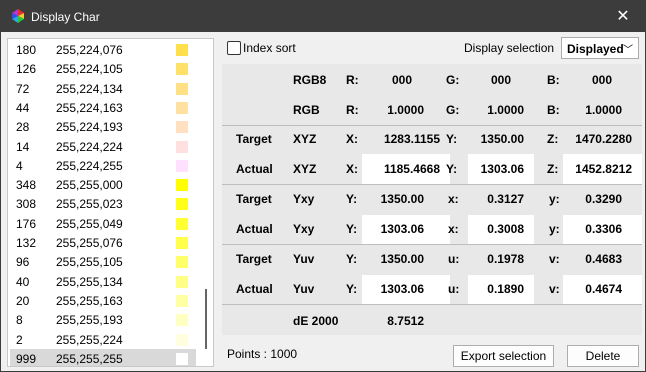  Describe the element at coordinates (304, 199) in the screenshot. I see `target-yxy-space-label: Yxy` at that location.